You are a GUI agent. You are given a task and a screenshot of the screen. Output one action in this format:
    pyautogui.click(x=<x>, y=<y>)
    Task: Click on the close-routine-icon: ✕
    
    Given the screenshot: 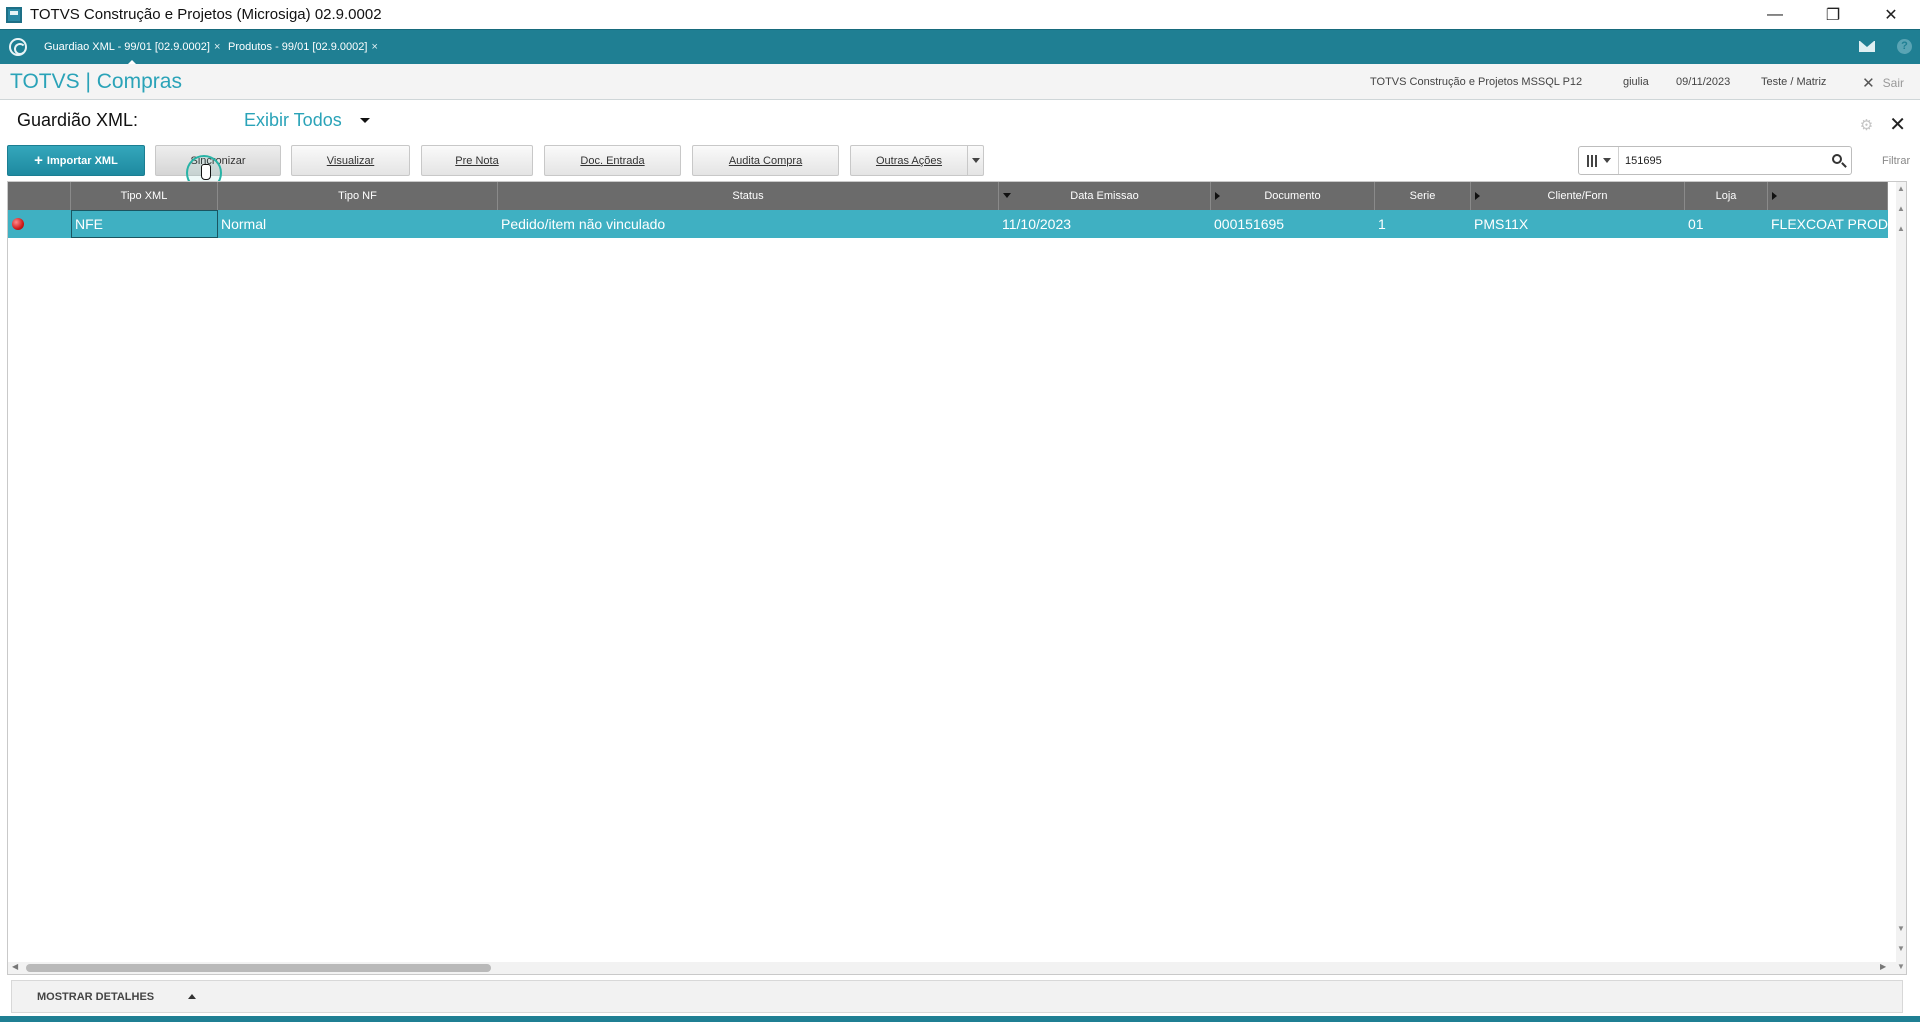 What is the action you would take?
    pyautogui.click(x=1897, y=124)
    